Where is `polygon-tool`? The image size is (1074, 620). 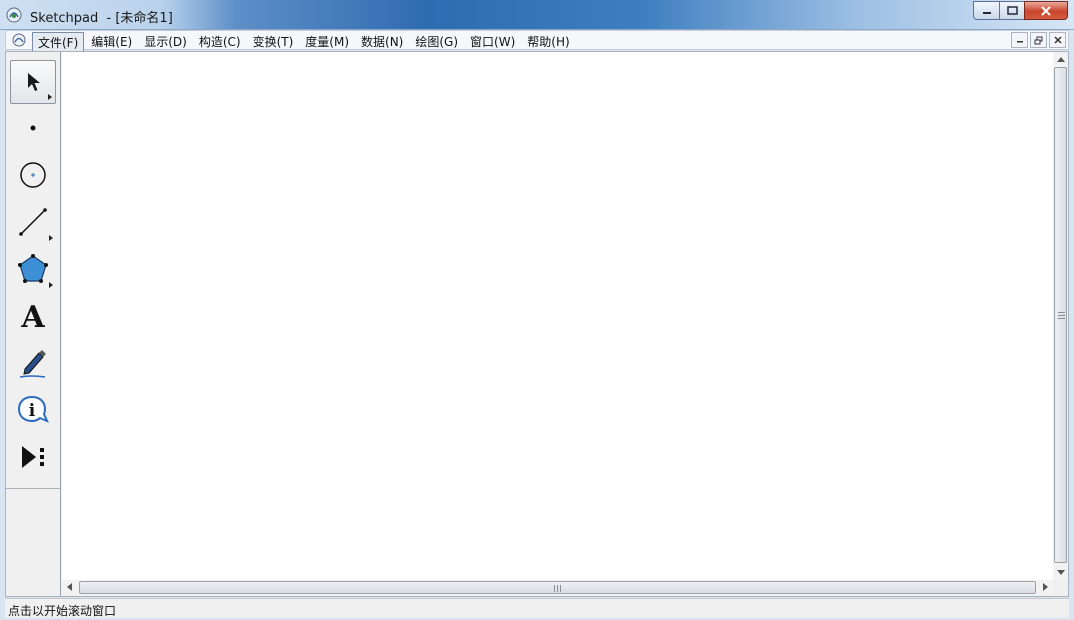 polygon-tool is located at coordinates (33, 269).